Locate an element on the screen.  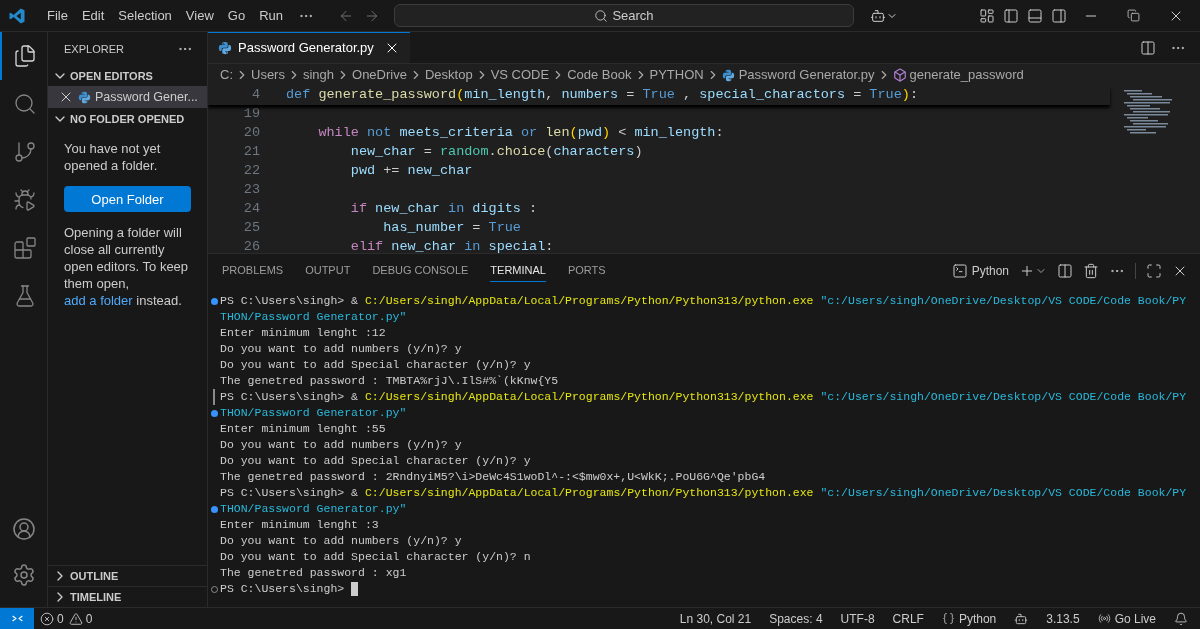
breadcrumb: Desktop is located at coordinates (448, 75).